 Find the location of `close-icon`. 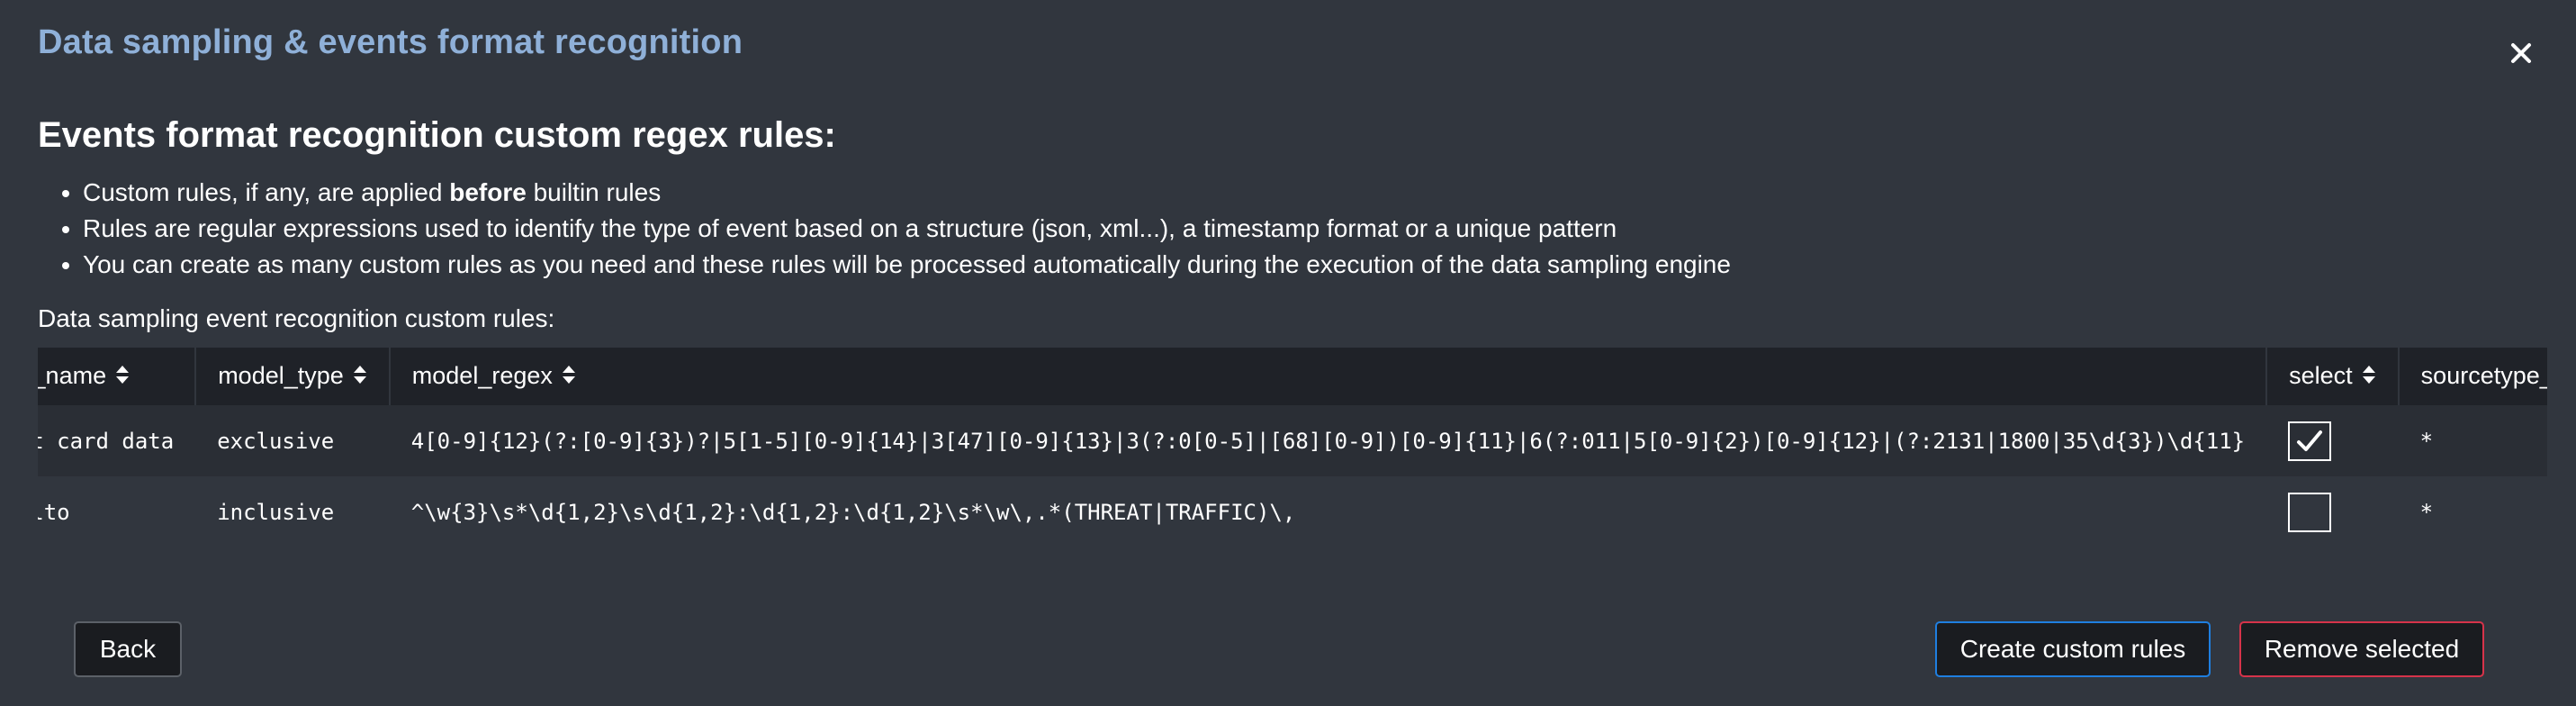

close-icon is located at coordinates (2521, 53).